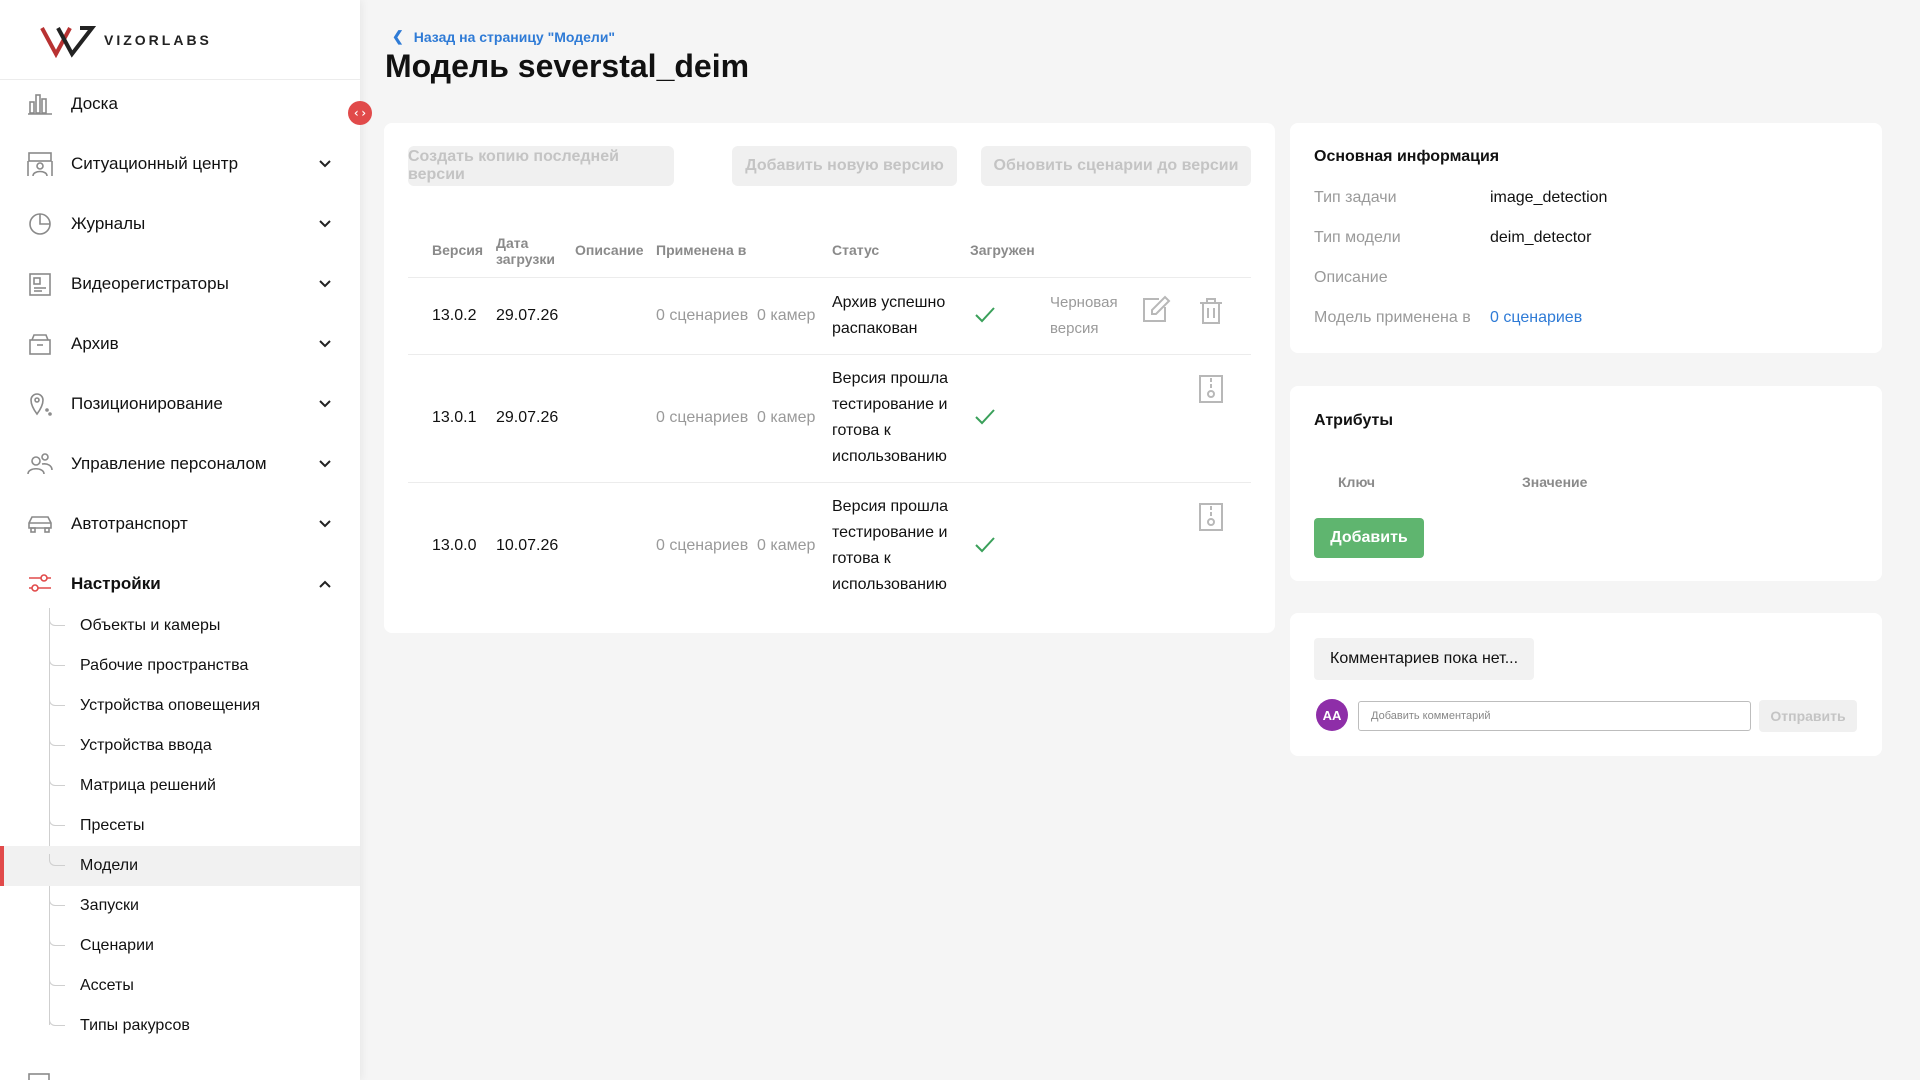 The width and height of the screenshot is (1920, 1080). What do you see at coordinates (170, 705) in the screenshot?
I see `sub-item-label: Устройства оповещения` at bounding box center [170, 705].